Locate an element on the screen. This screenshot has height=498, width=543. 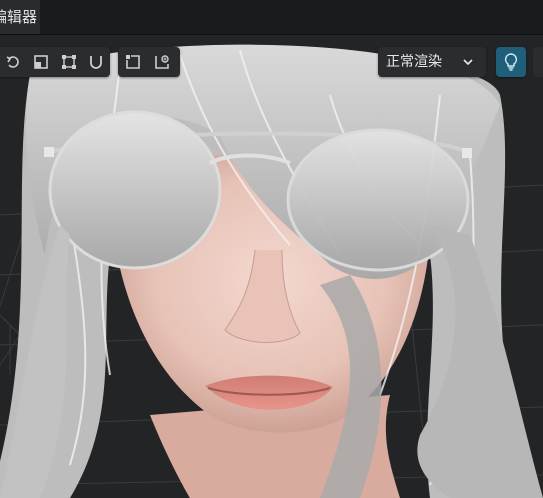
lighting-toggle-button is located at coordinates (511, 62).